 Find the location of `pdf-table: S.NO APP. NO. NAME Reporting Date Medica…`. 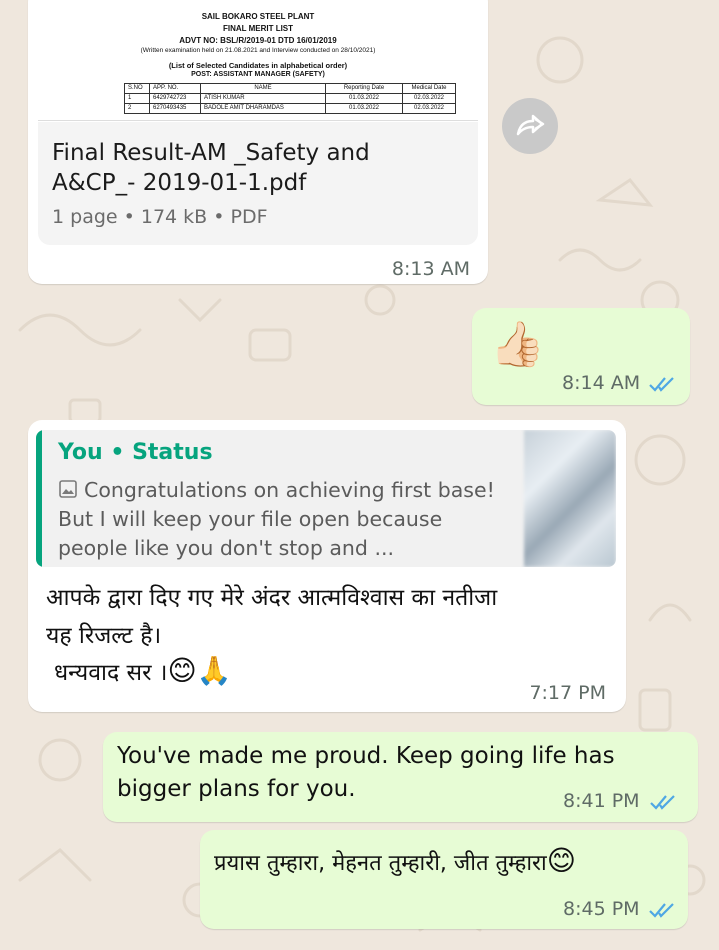

pdf-table: S.NO APP. NO. NAME Reporting Date Medica… is located at coordinates (290, 98).